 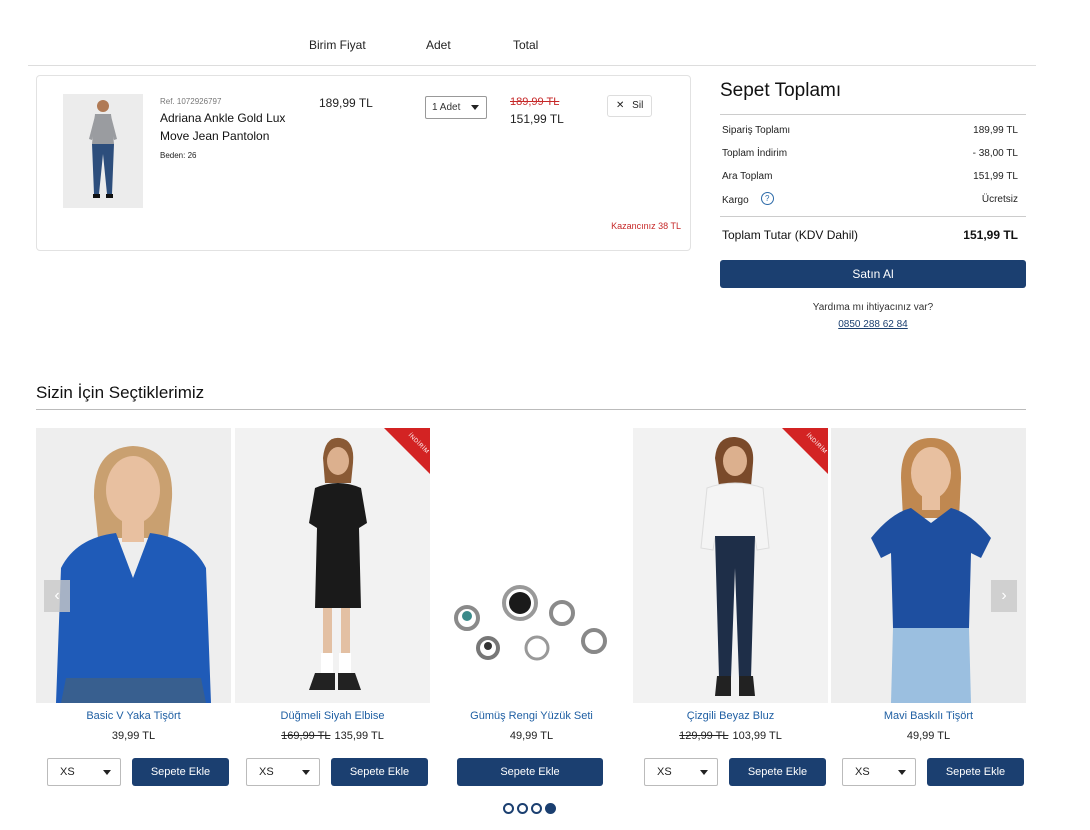 I want to click on quantity-select: 1 Adet, so click(x=456, y=107).